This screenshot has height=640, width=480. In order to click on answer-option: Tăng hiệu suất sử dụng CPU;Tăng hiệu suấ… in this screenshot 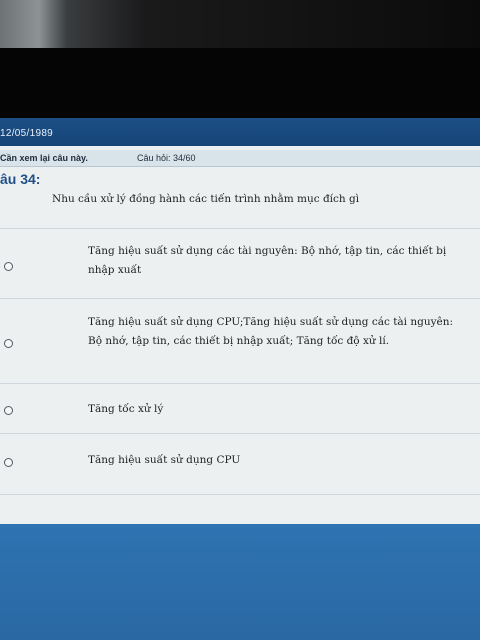, I will do `click(240, 341)`.